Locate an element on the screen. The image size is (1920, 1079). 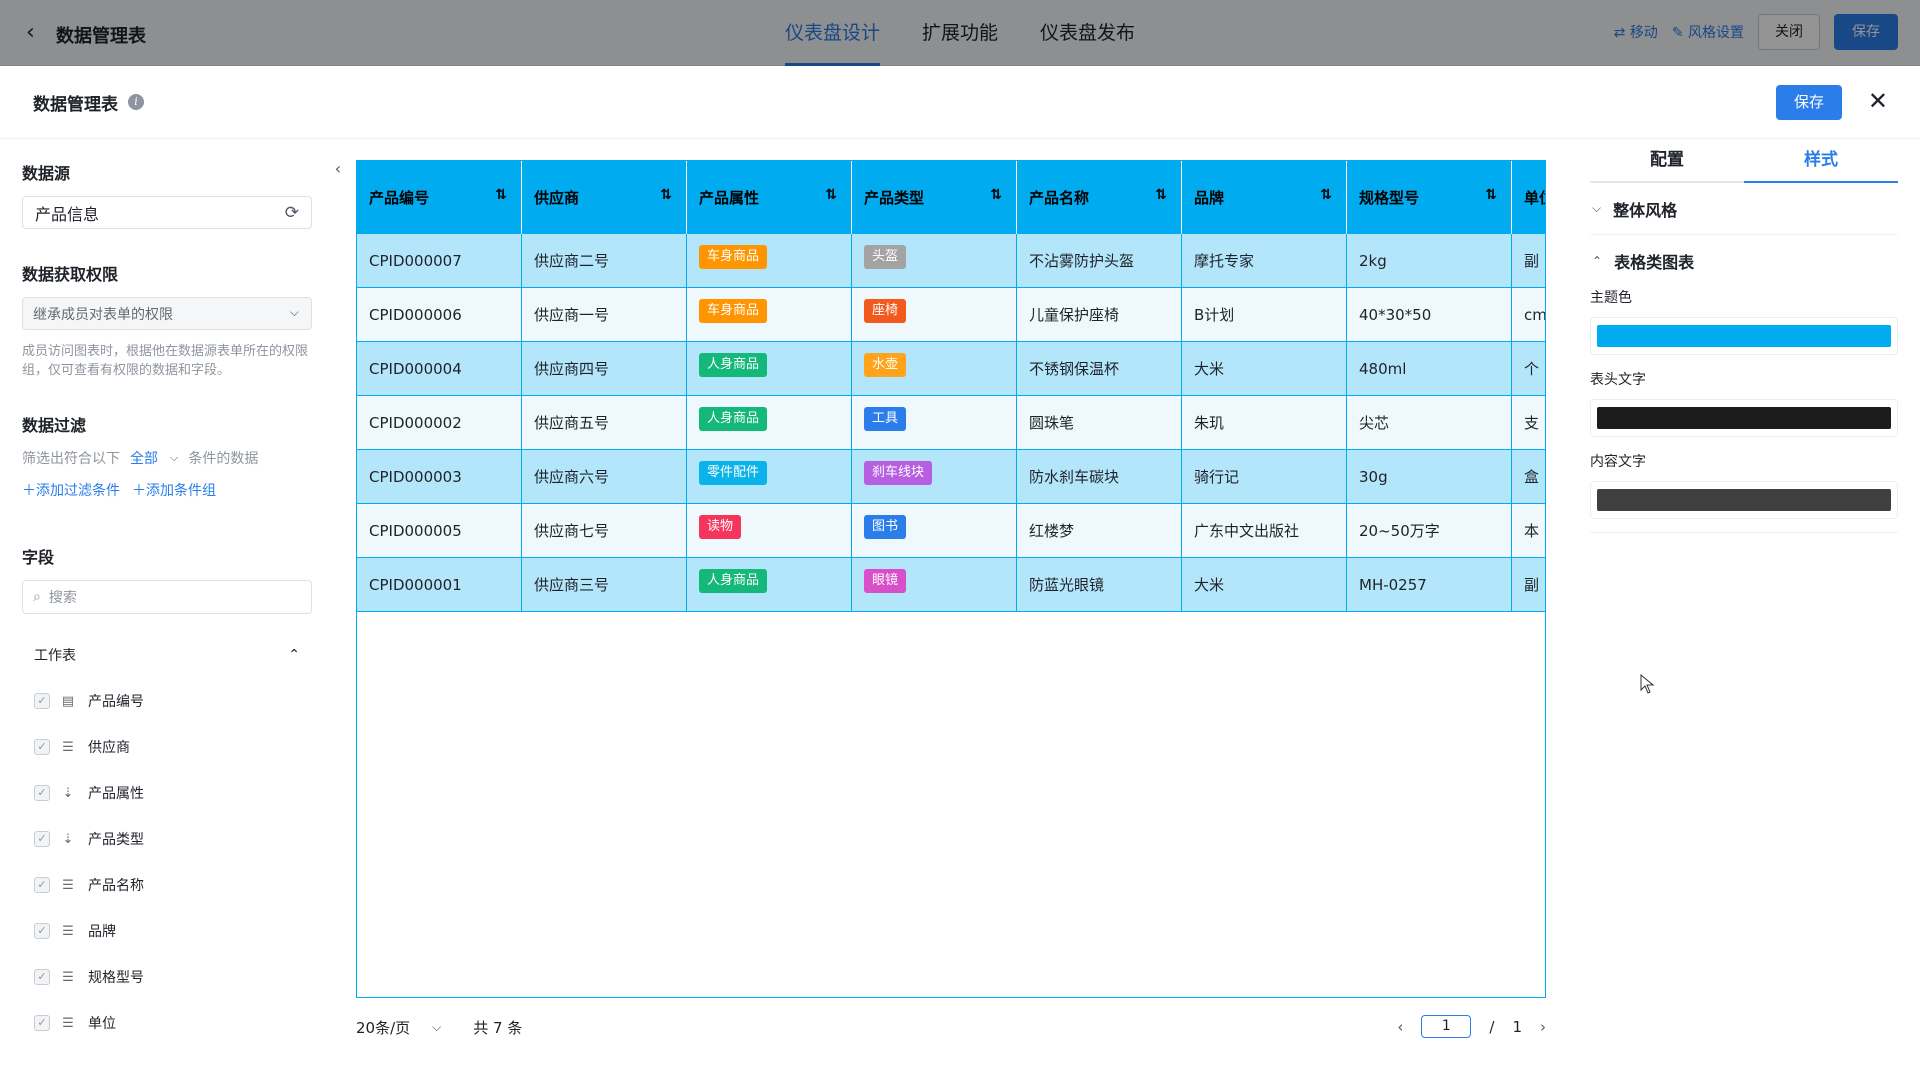
plus-icon: ＋ is located at coordinates (139, 491).